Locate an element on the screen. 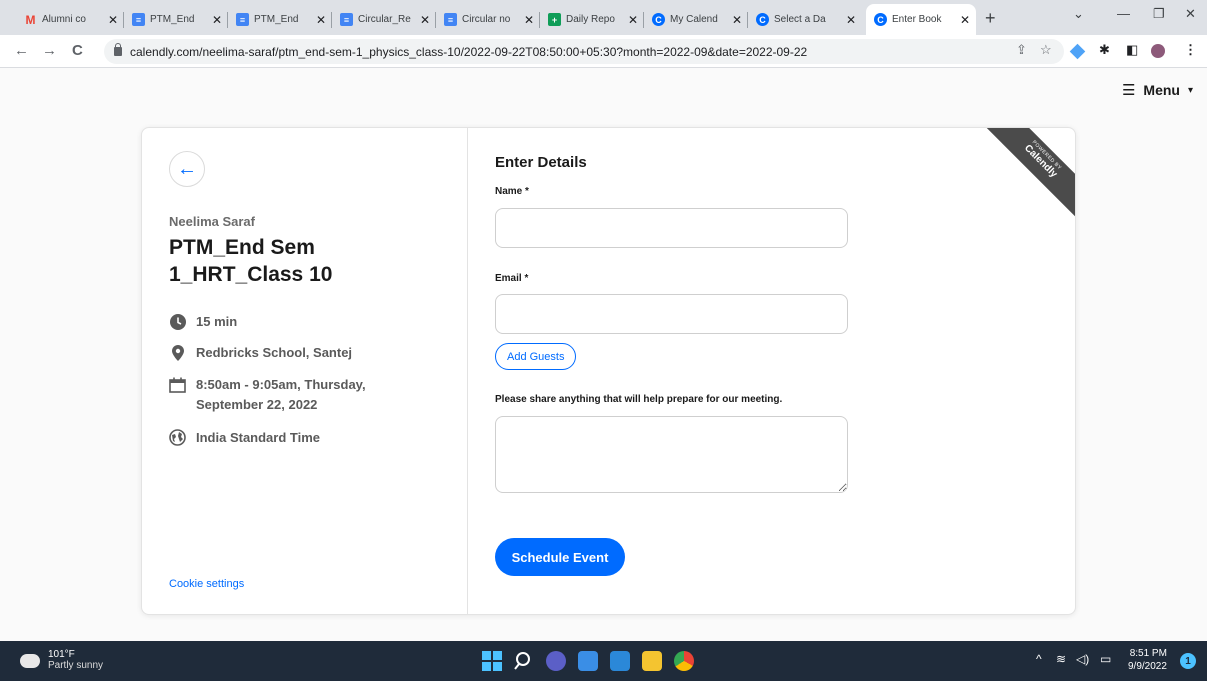 This screenshot has width=1207, height=681. tab-ptm-end-2: ≡ PTM_End ✕ is located at coordinates (280, 19).